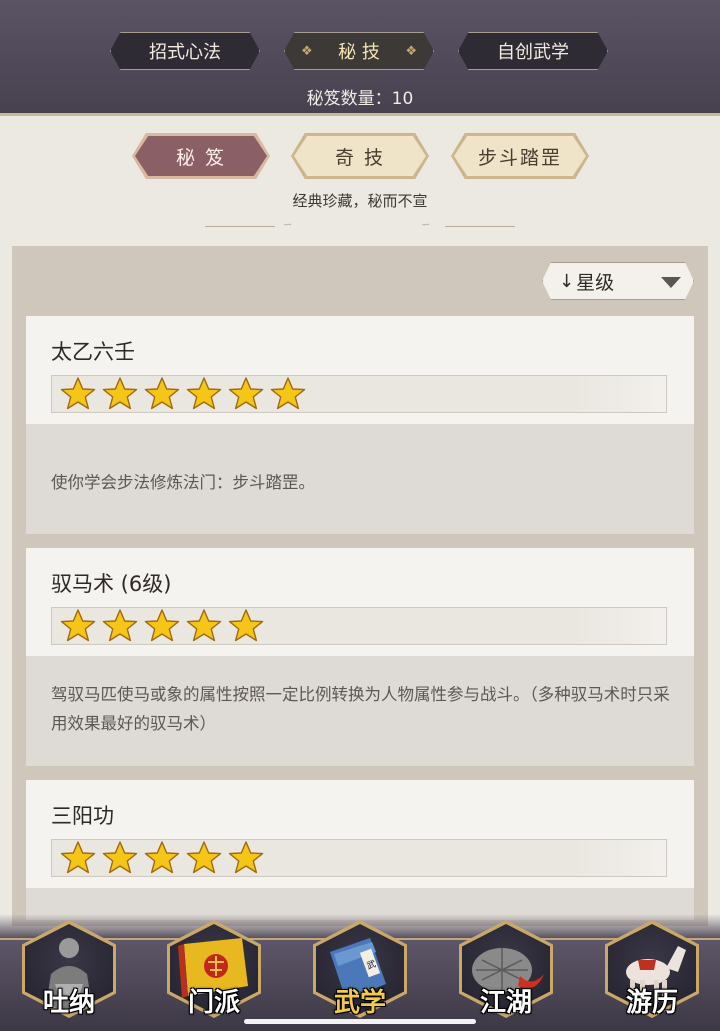 This screenshot has width=720, height=1031. I want to click on tab-secret-skills-label: 秘 技, so click(359, 52).